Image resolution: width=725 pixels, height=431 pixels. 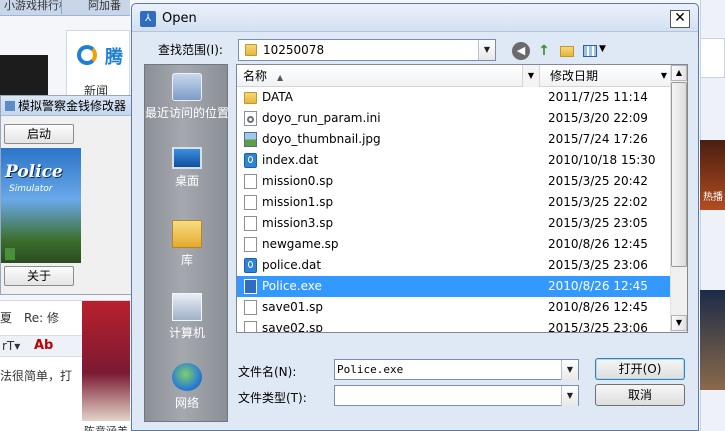 I want to click on look-in-label: 查找范围(I):, so click(x=190, y=50).